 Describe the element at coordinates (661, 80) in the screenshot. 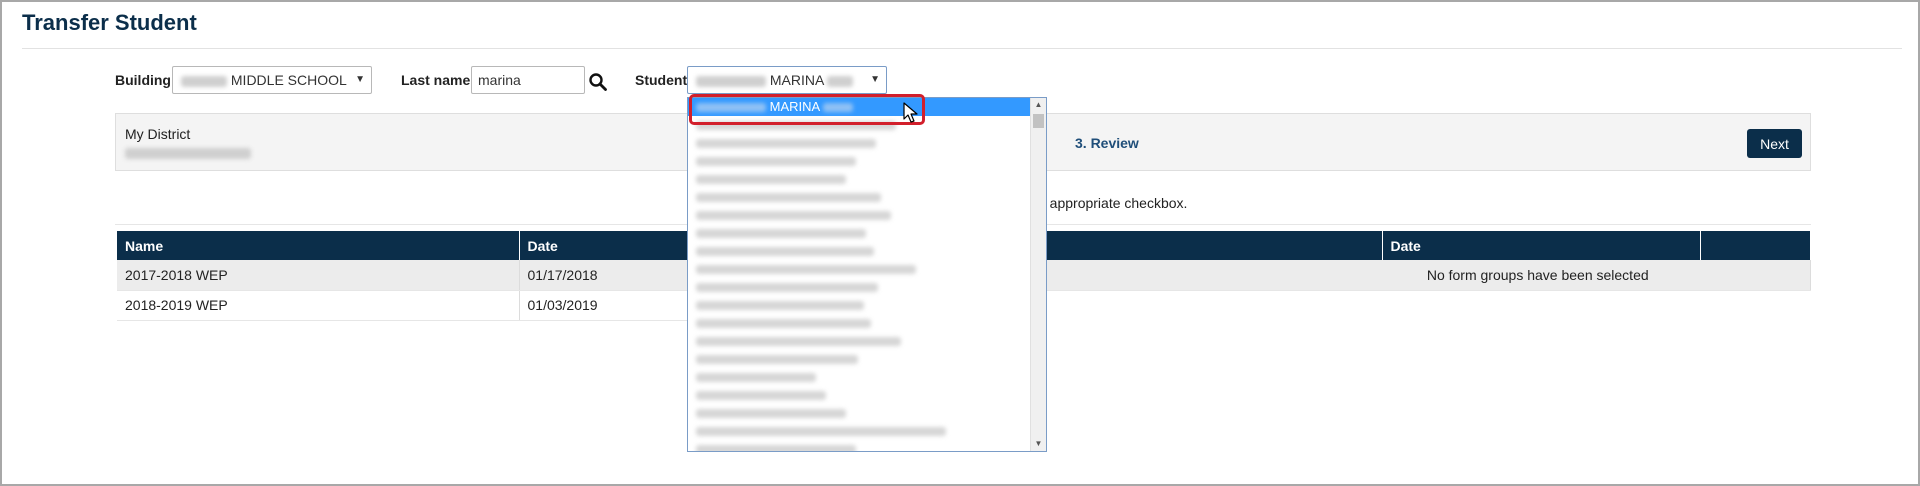

I see `student-label: Student` at that location.